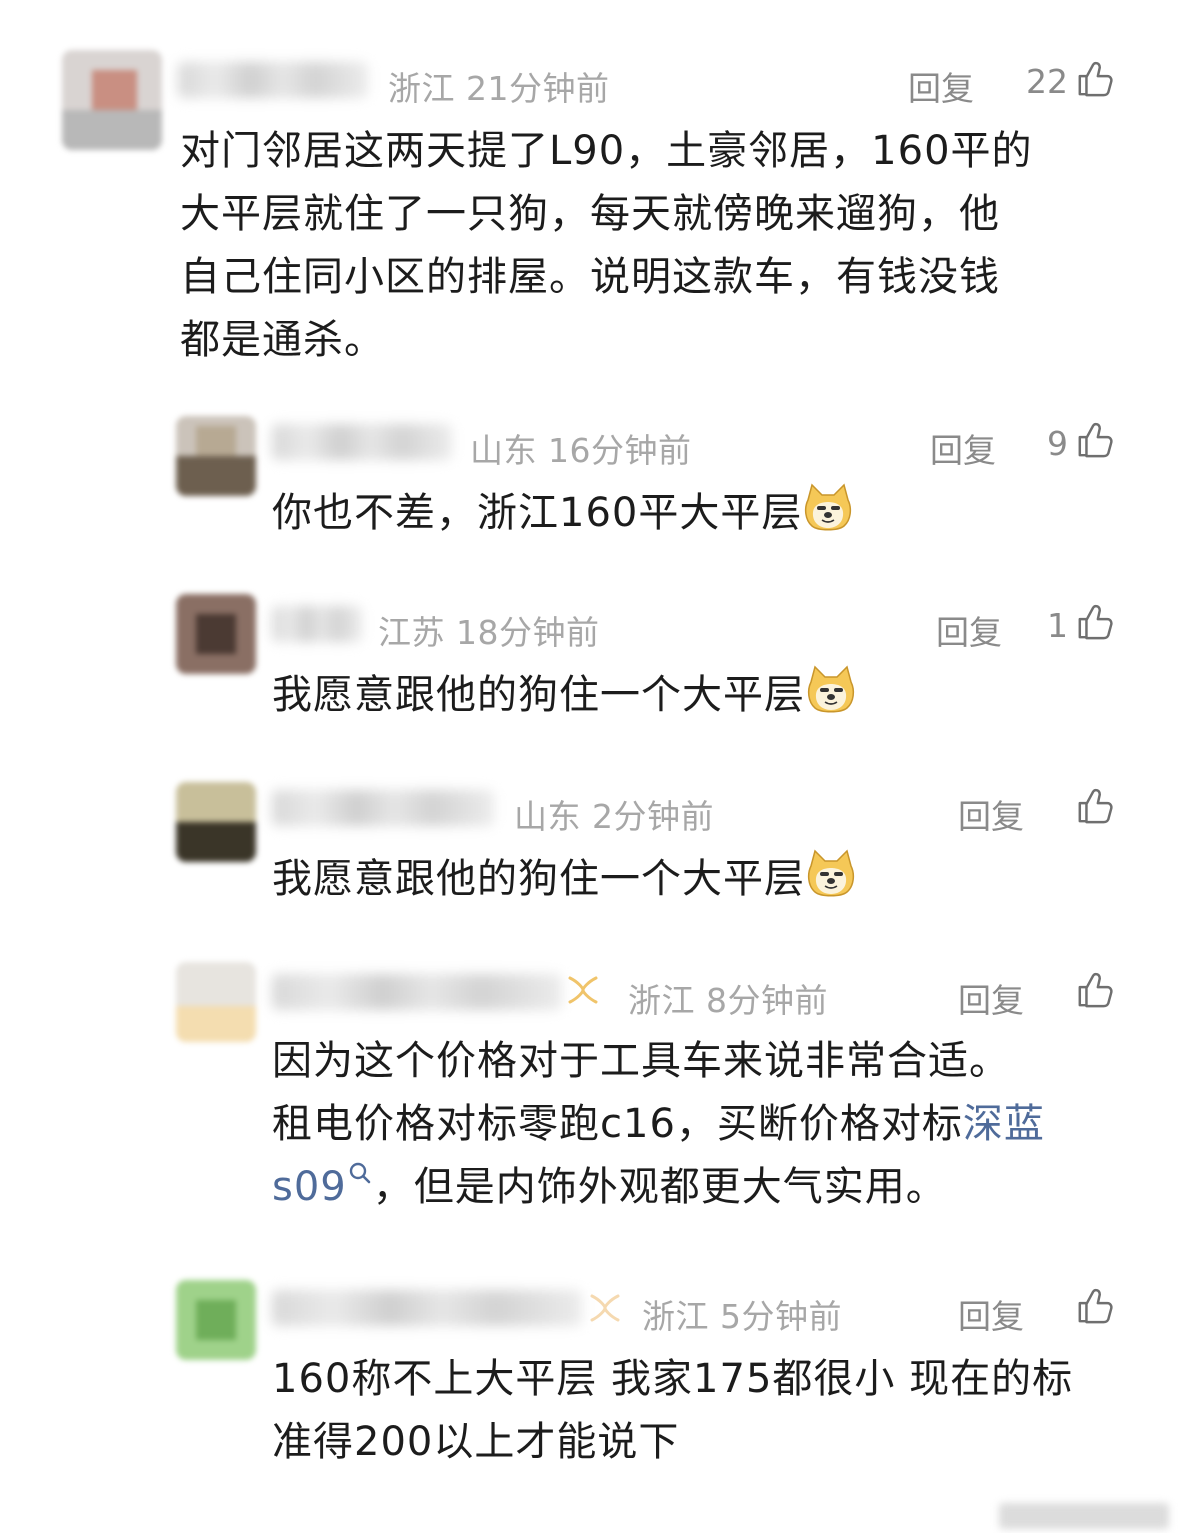  What do you see at coordinates (1084, 1516) in the screenshot?
I see `watermark` at bounding box center [1084, 1516].